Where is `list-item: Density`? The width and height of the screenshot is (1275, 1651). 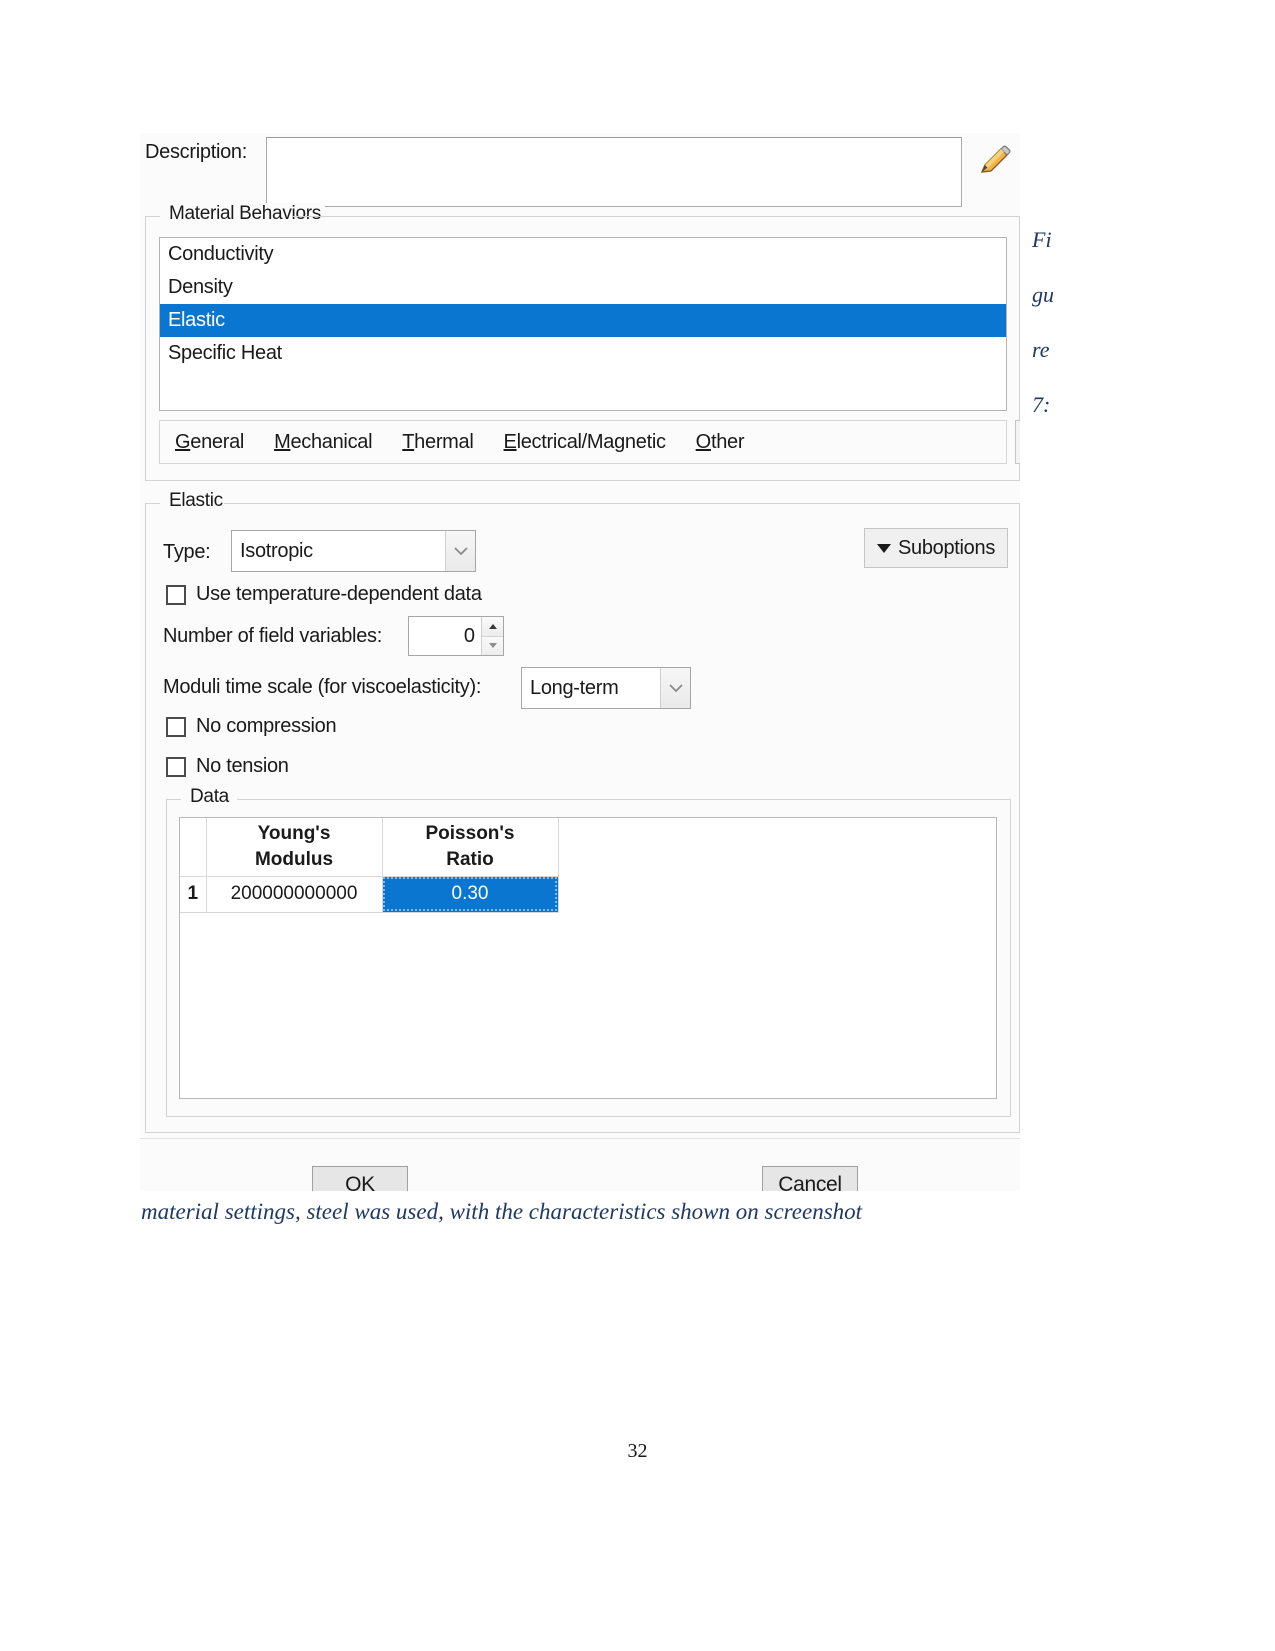
list-item: Density is located at coordinates (583, 287).